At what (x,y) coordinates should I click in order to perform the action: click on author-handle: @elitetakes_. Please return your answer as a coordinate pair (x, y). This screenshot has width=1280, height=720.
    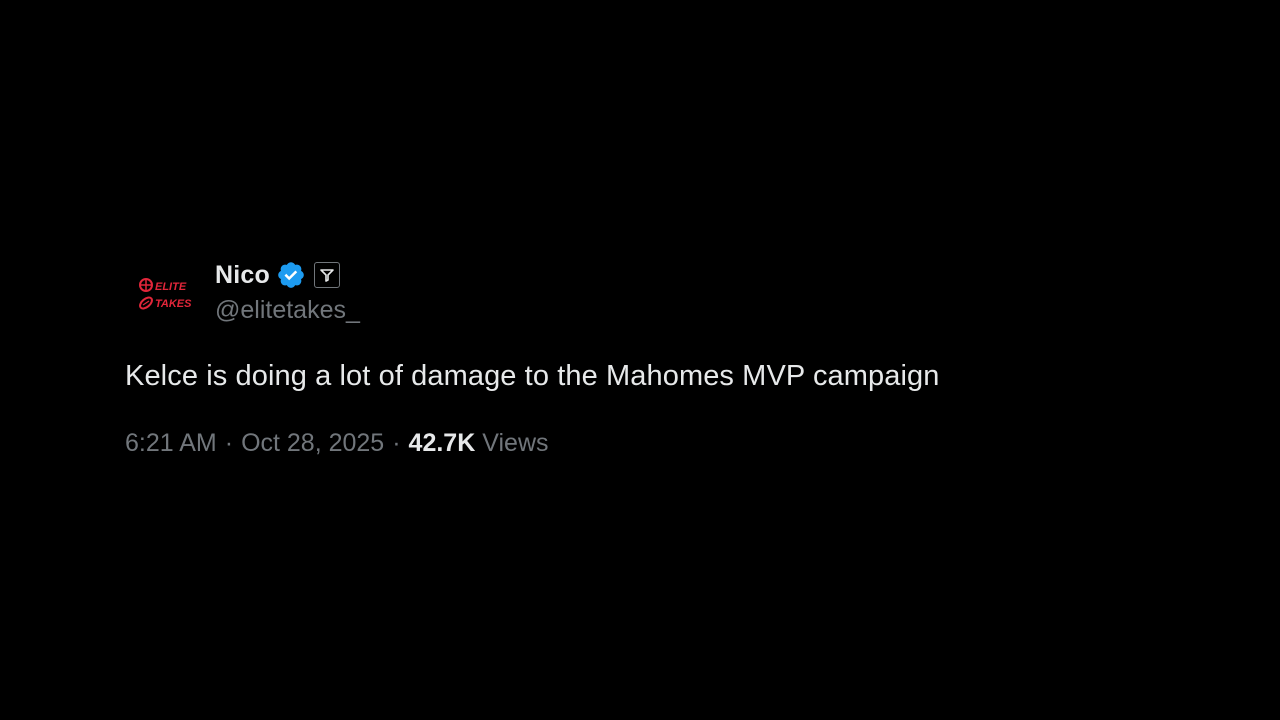
    Looking at the image, I should click on (287, 310).